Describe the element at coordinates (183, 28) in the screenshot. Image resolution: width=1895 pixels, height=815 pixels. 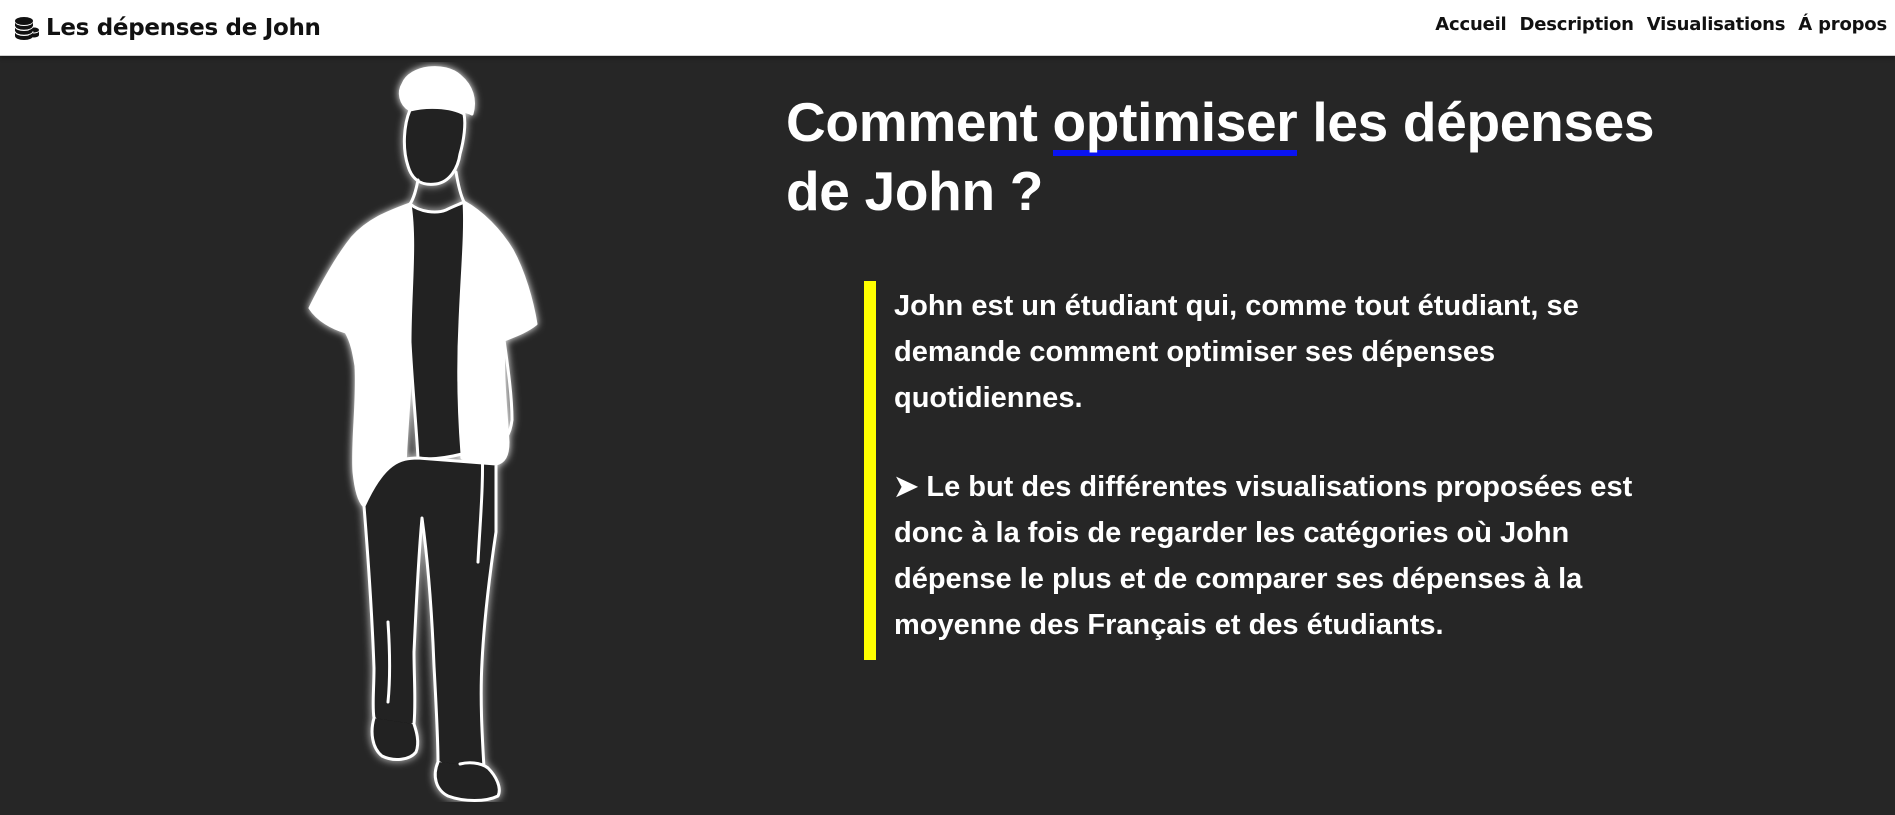
I see `brand-title: Les dépenses de John` at that location.